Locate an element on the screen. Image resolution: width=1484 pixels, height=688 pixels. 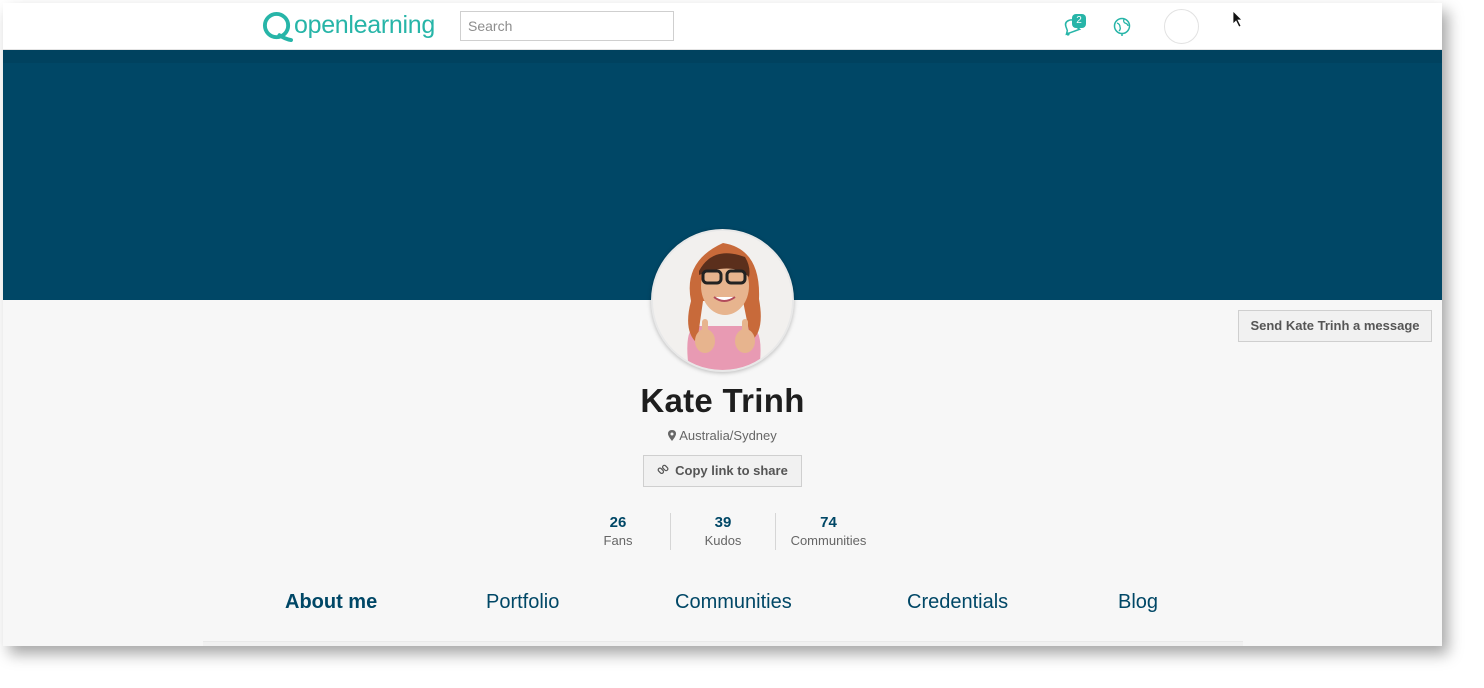
copy-link-label: Copy link to share is located at coordinates (731, 470).